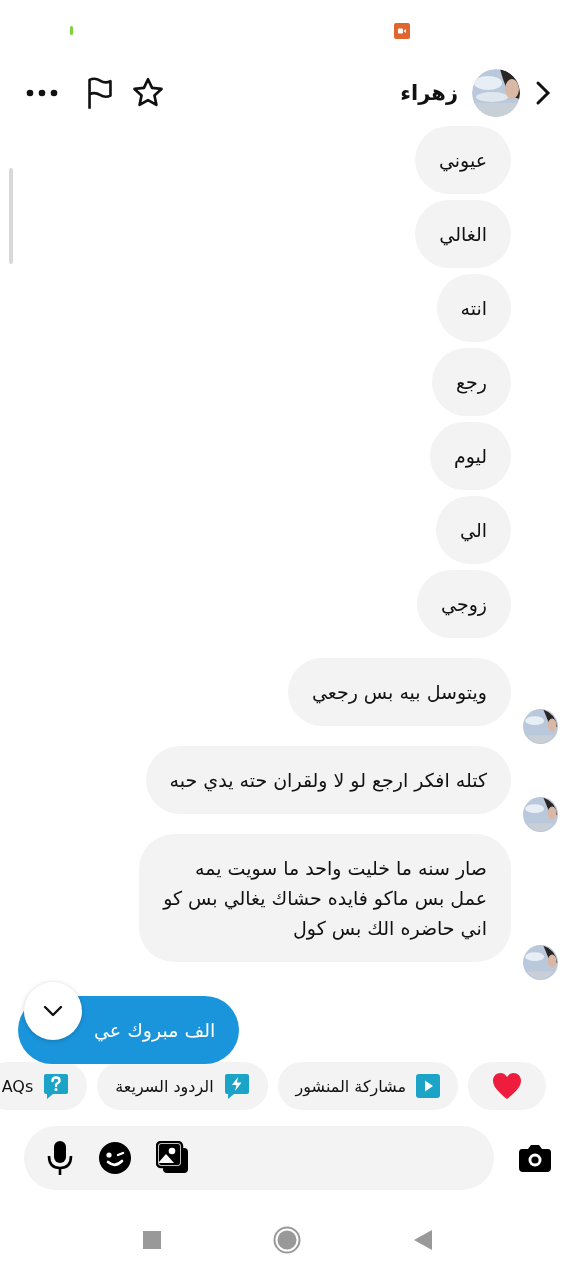  Describe the element at coordinates (71, 30) in the screenshot. I see `signal-mark` at that location.